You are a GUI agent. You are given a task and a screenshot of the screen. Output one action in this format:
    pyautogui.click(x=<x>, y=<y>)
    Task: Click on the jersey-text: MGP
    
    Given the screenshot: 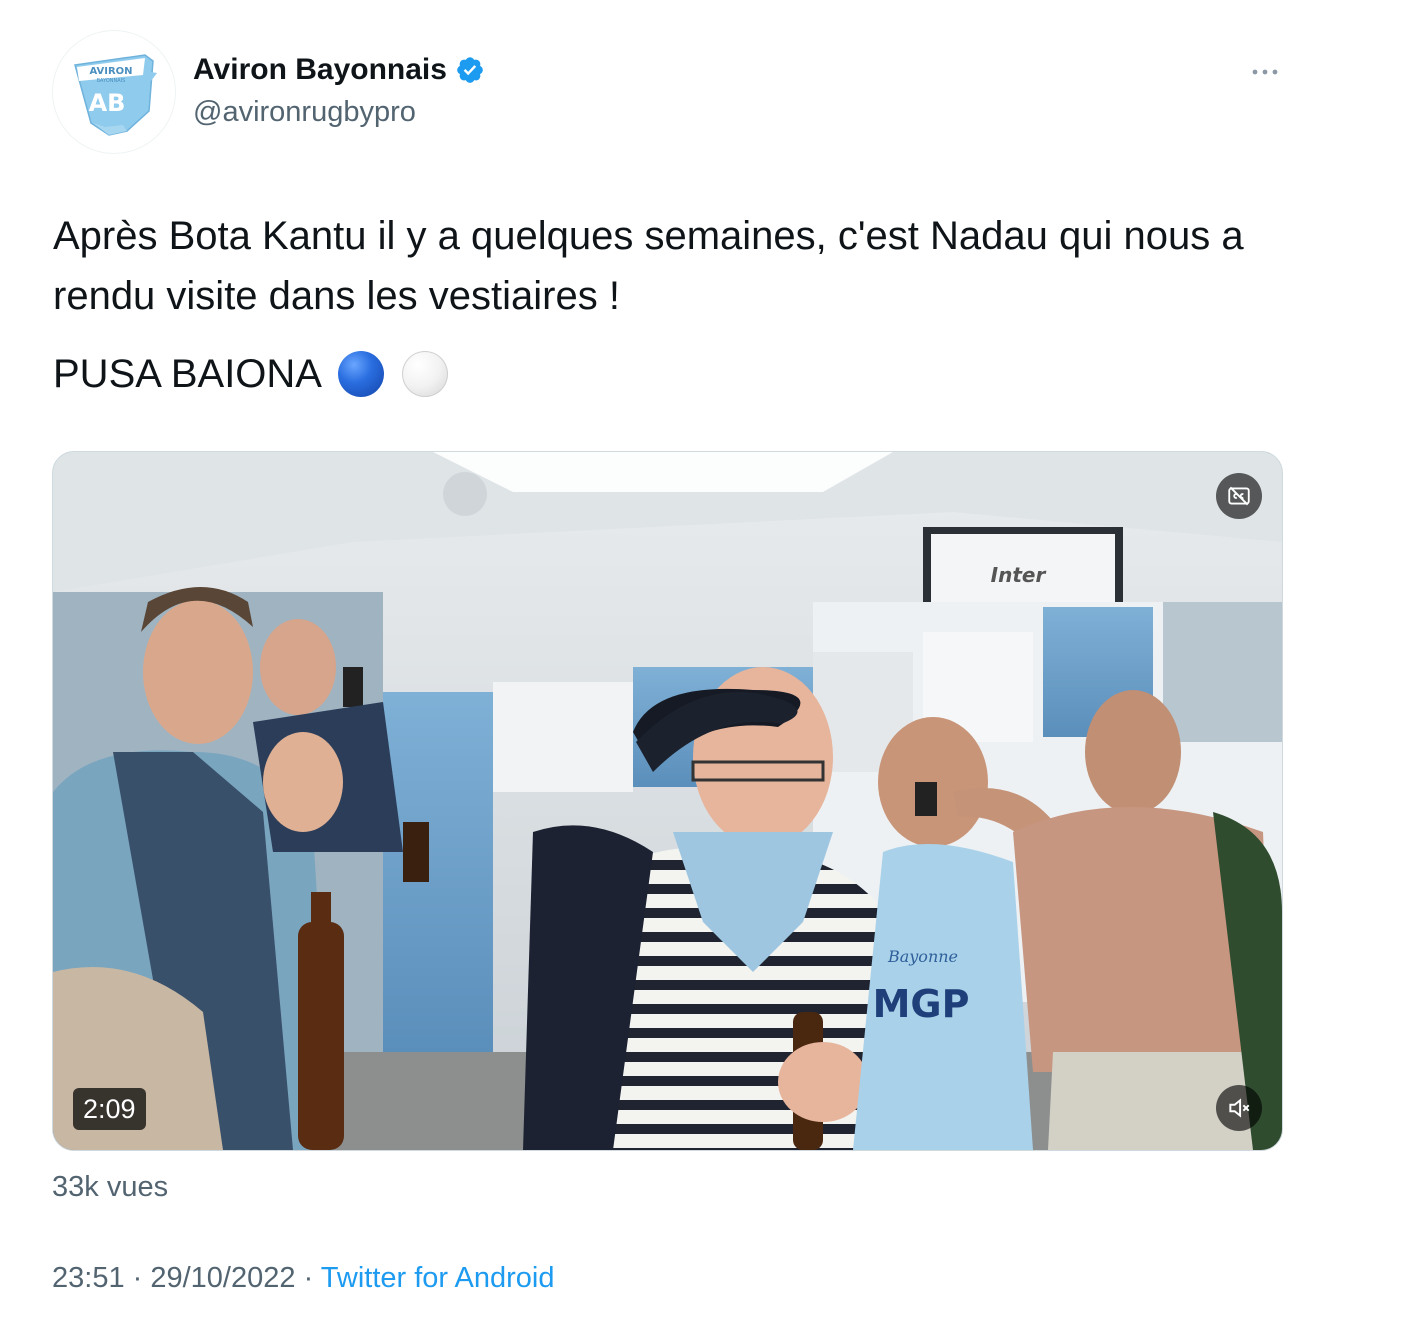 What is the action you would take?
    pyautogui.click(x=921, y=1004)
    